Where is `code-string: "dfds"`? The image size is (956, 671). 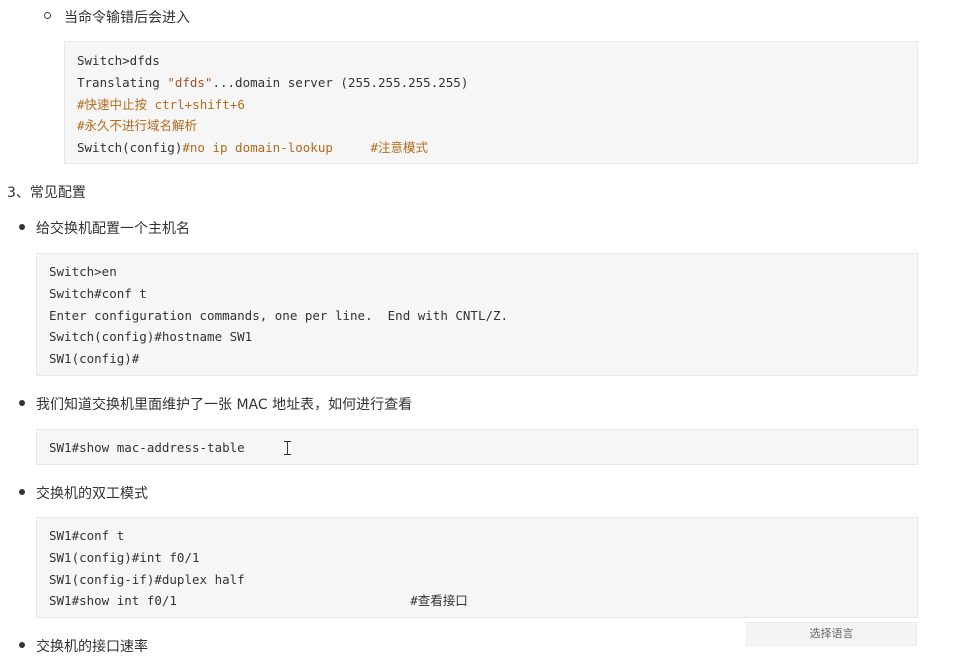
code-string: "dfds" is located at coordinates (190, 82).